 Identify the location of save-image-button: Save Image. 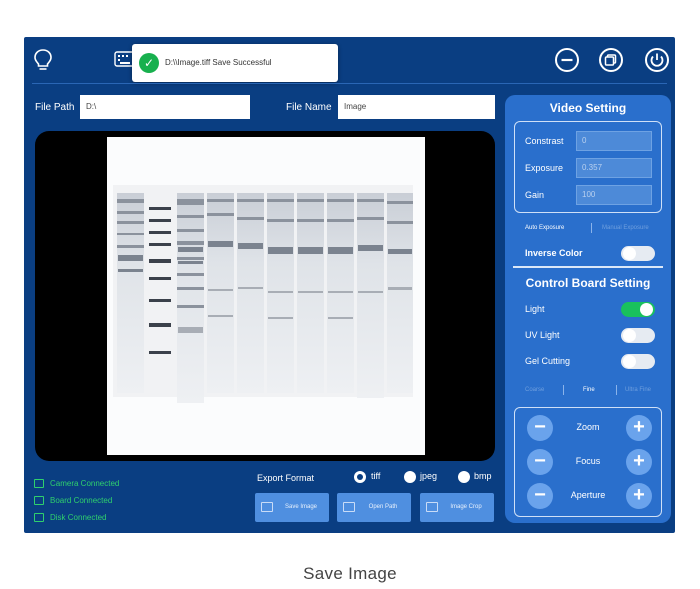
(292, 507).